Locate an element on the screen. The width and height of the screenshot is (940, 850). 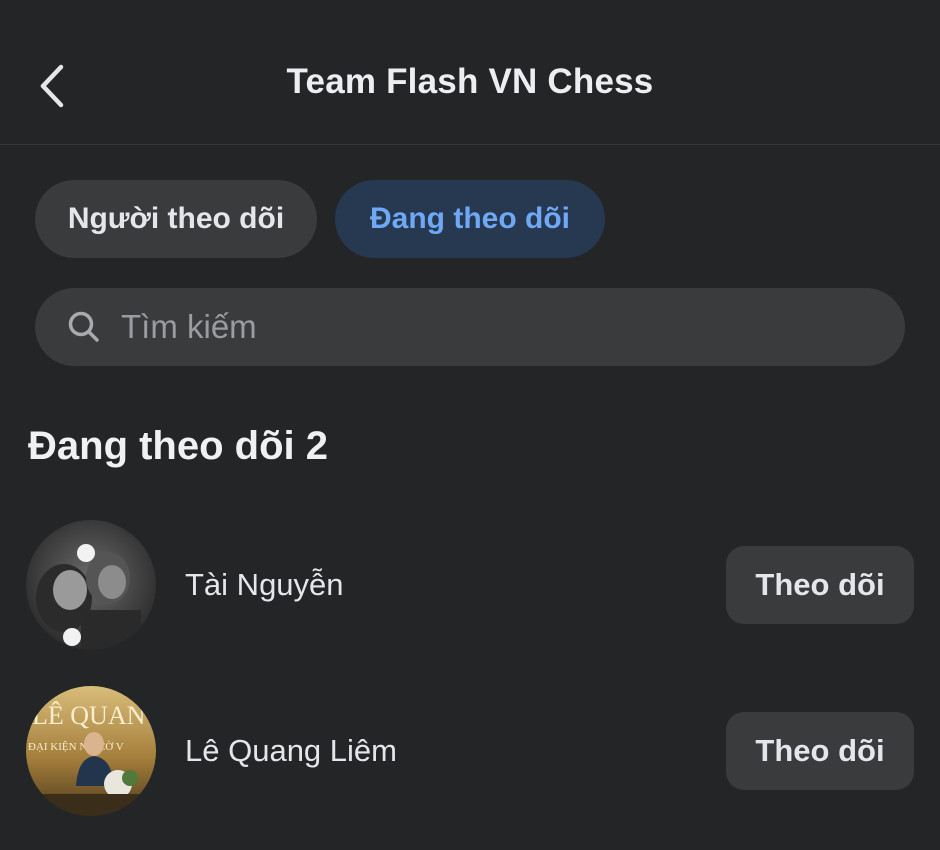
search-input is located at coordinates (471, 327).